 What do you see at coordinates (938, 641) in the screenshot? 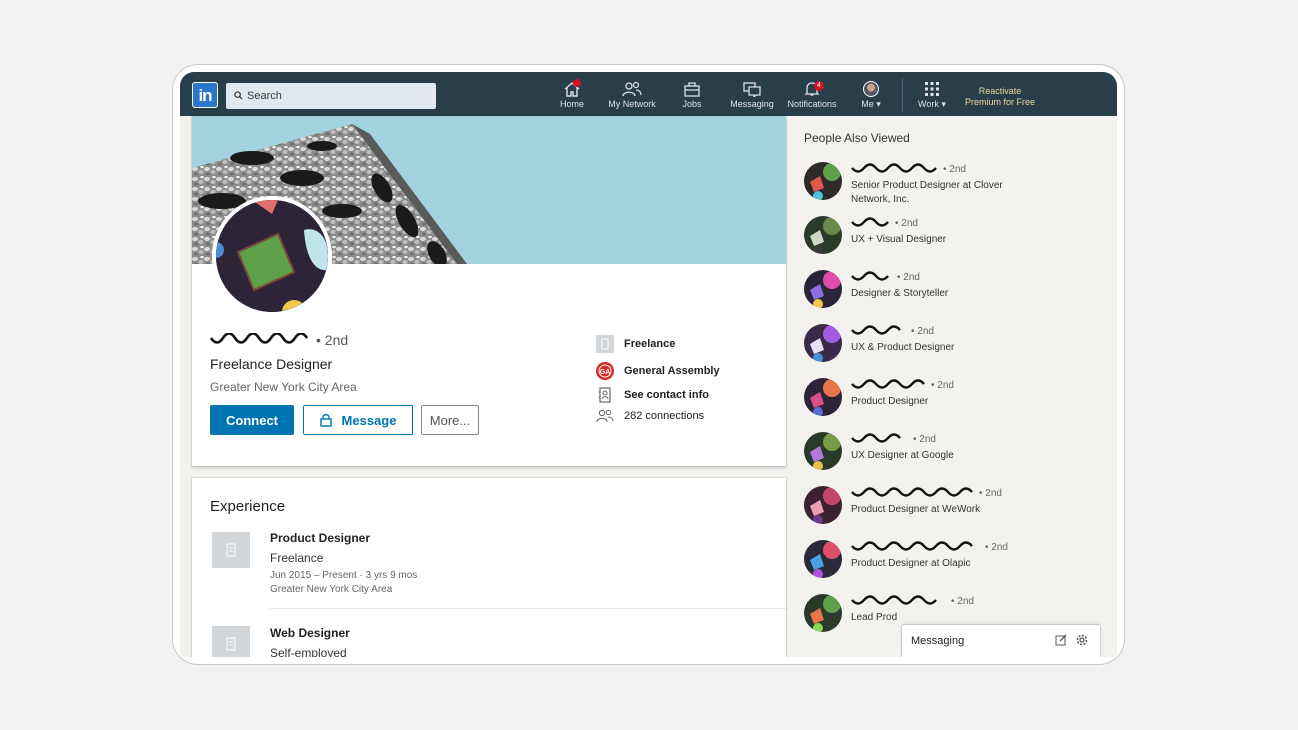
I see `messaging-label: Messaging` at bounding box center [938, 641].